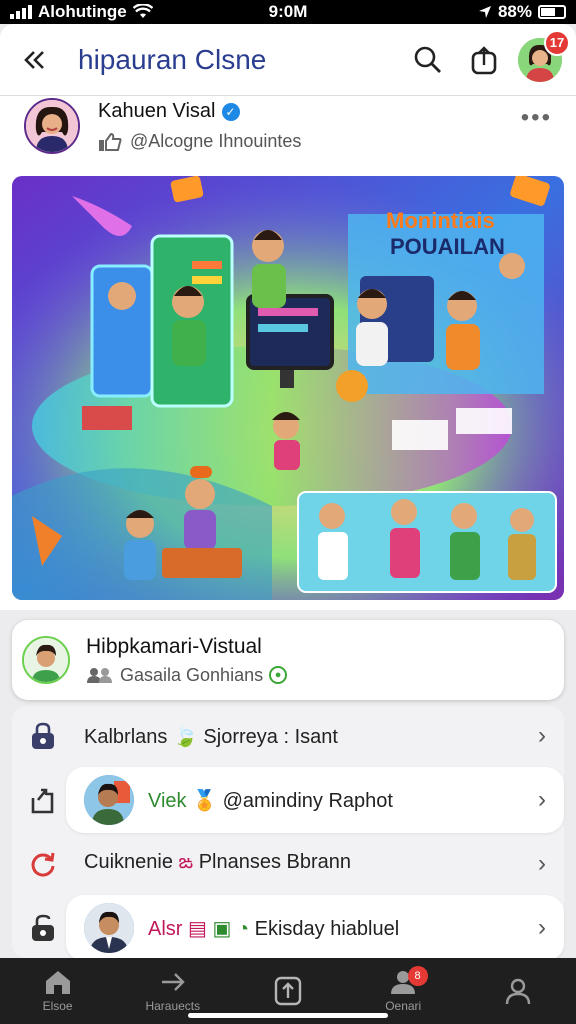 This screenshot has width=576, height=1024. Describe the element at coordinates (174, 646) in the screenshot. I see `user-card-name: Hibpkamari-Vistual` at that location.